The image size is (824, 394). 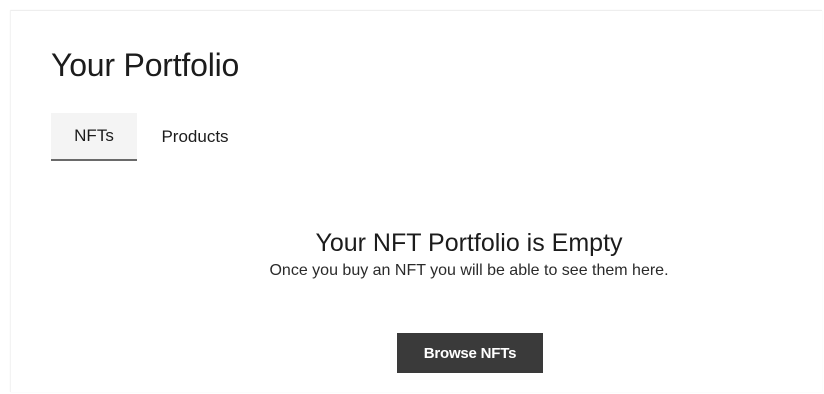 I want to click on portfolio-tabs: NFTs Products, so click(x=154, y=137).